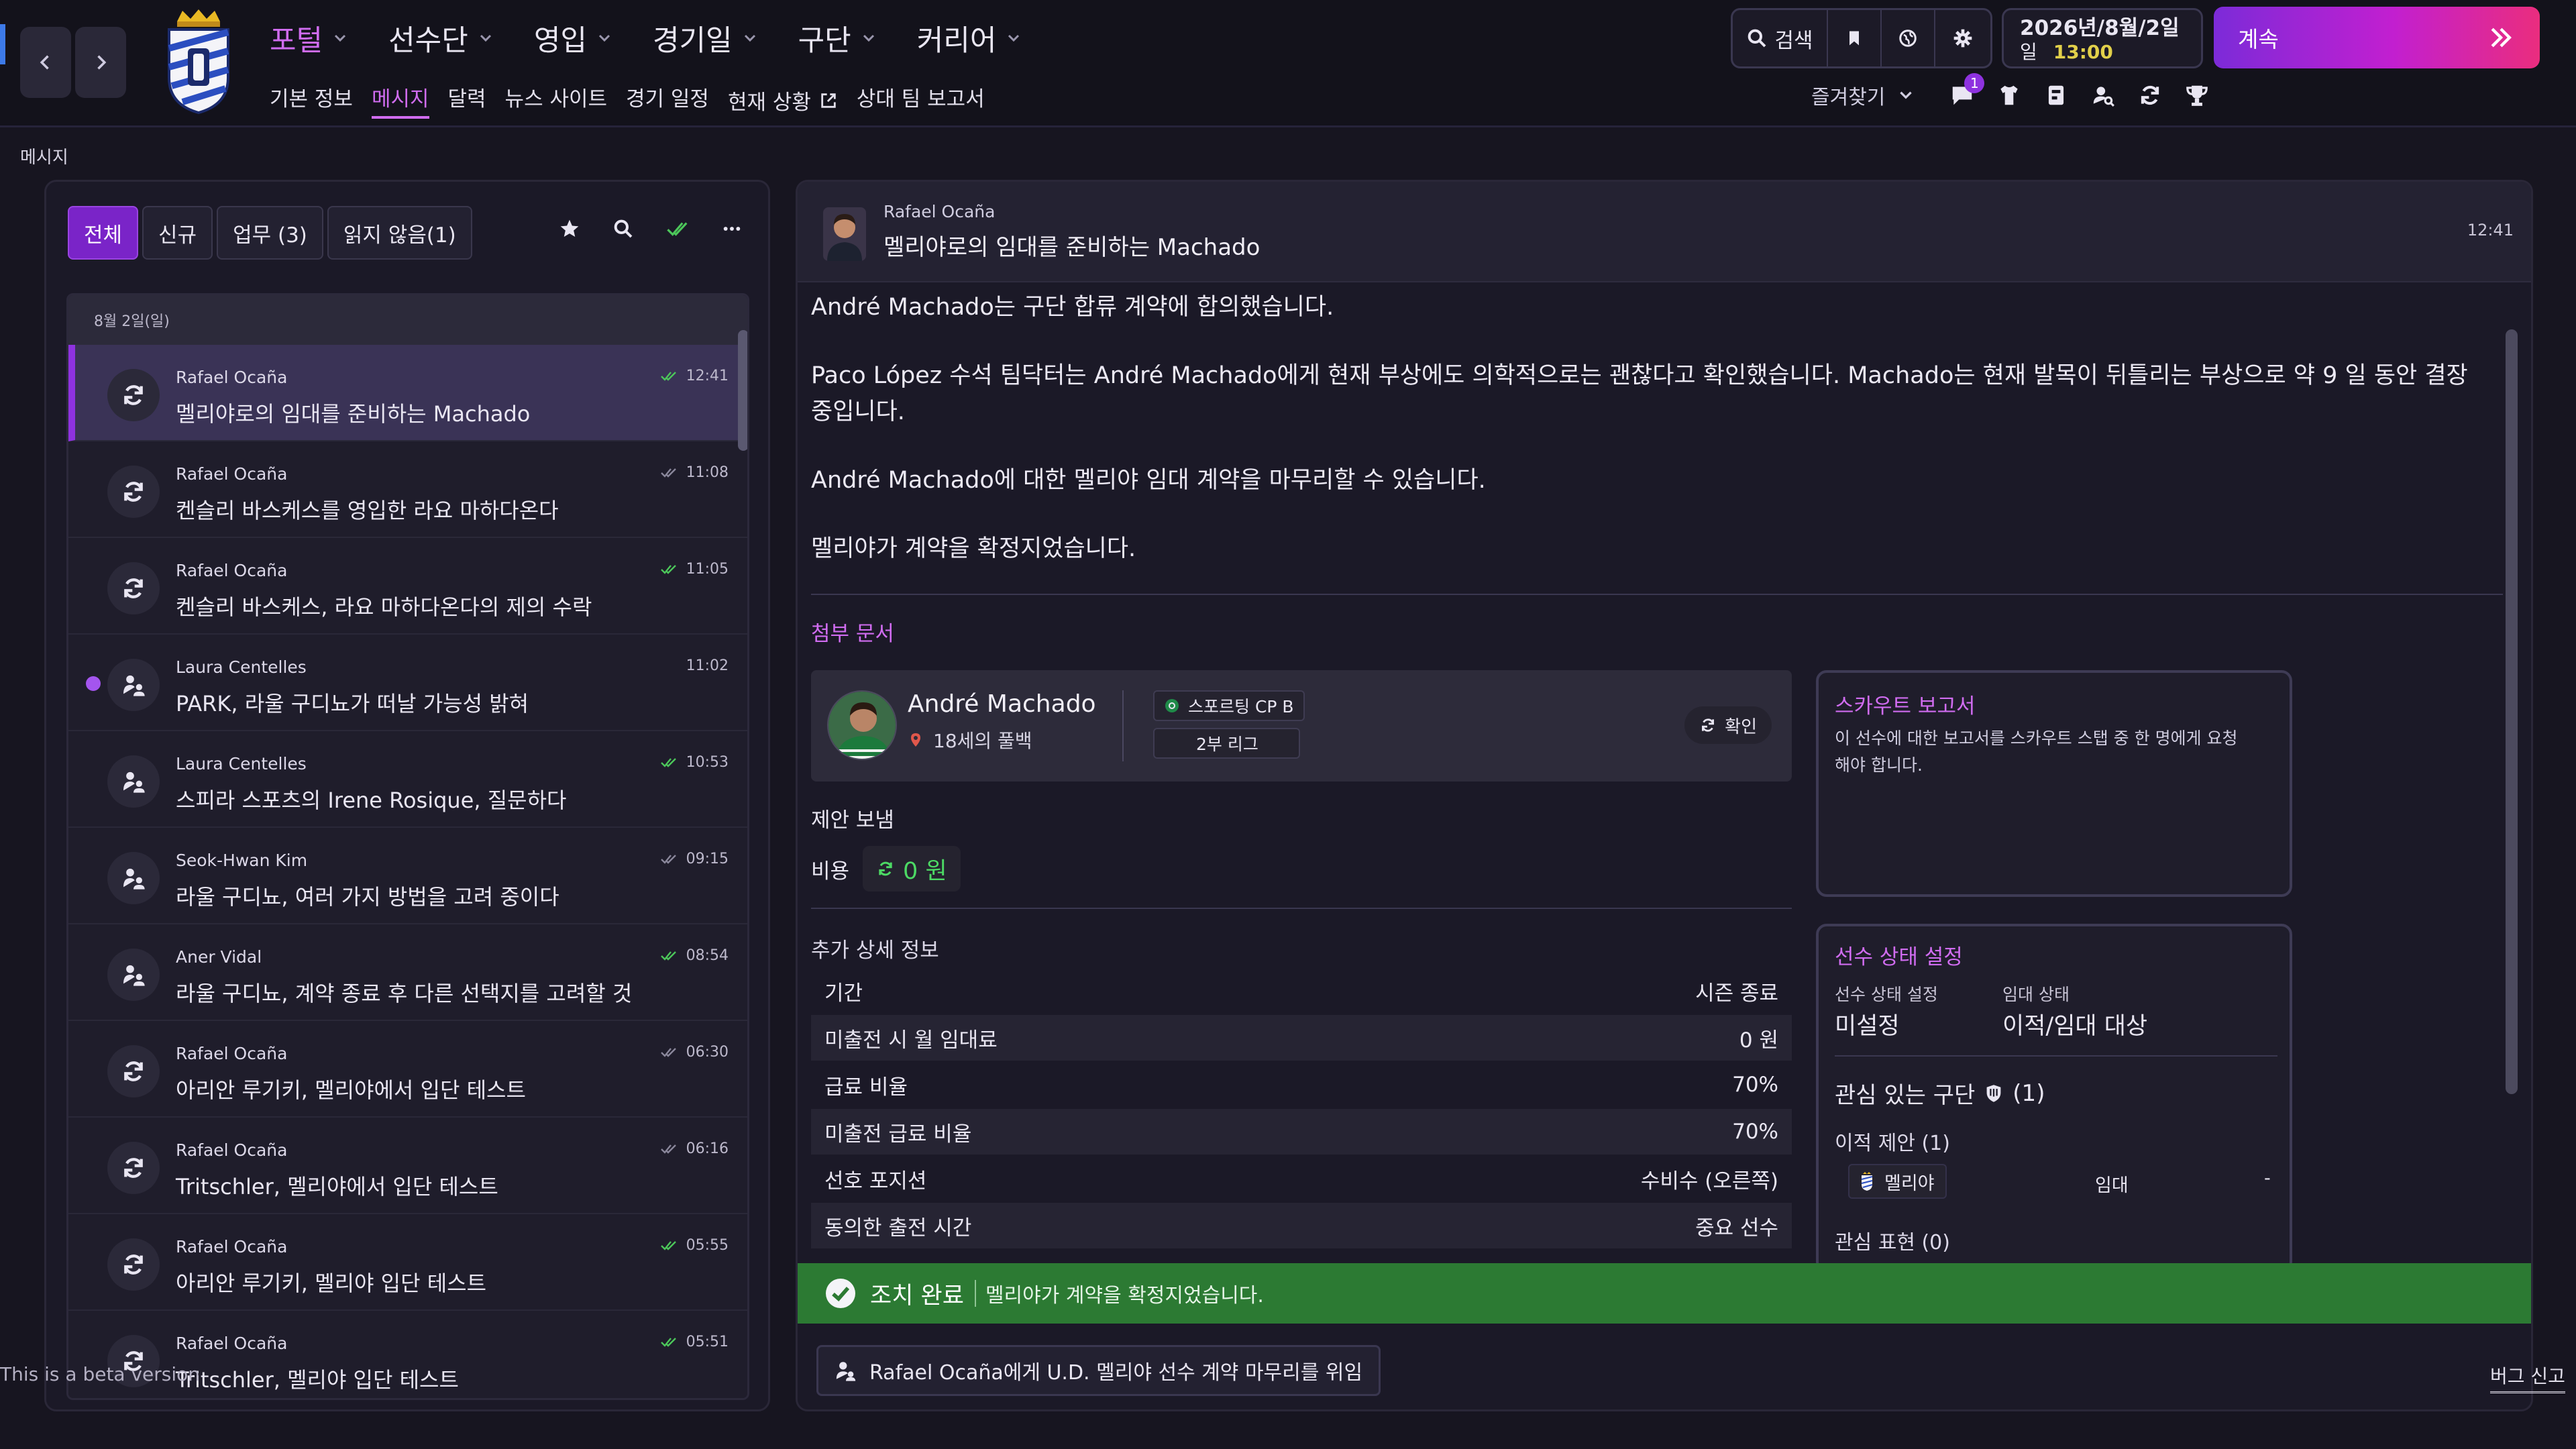  I want to click on list-scrollbar, so click(742, 390).